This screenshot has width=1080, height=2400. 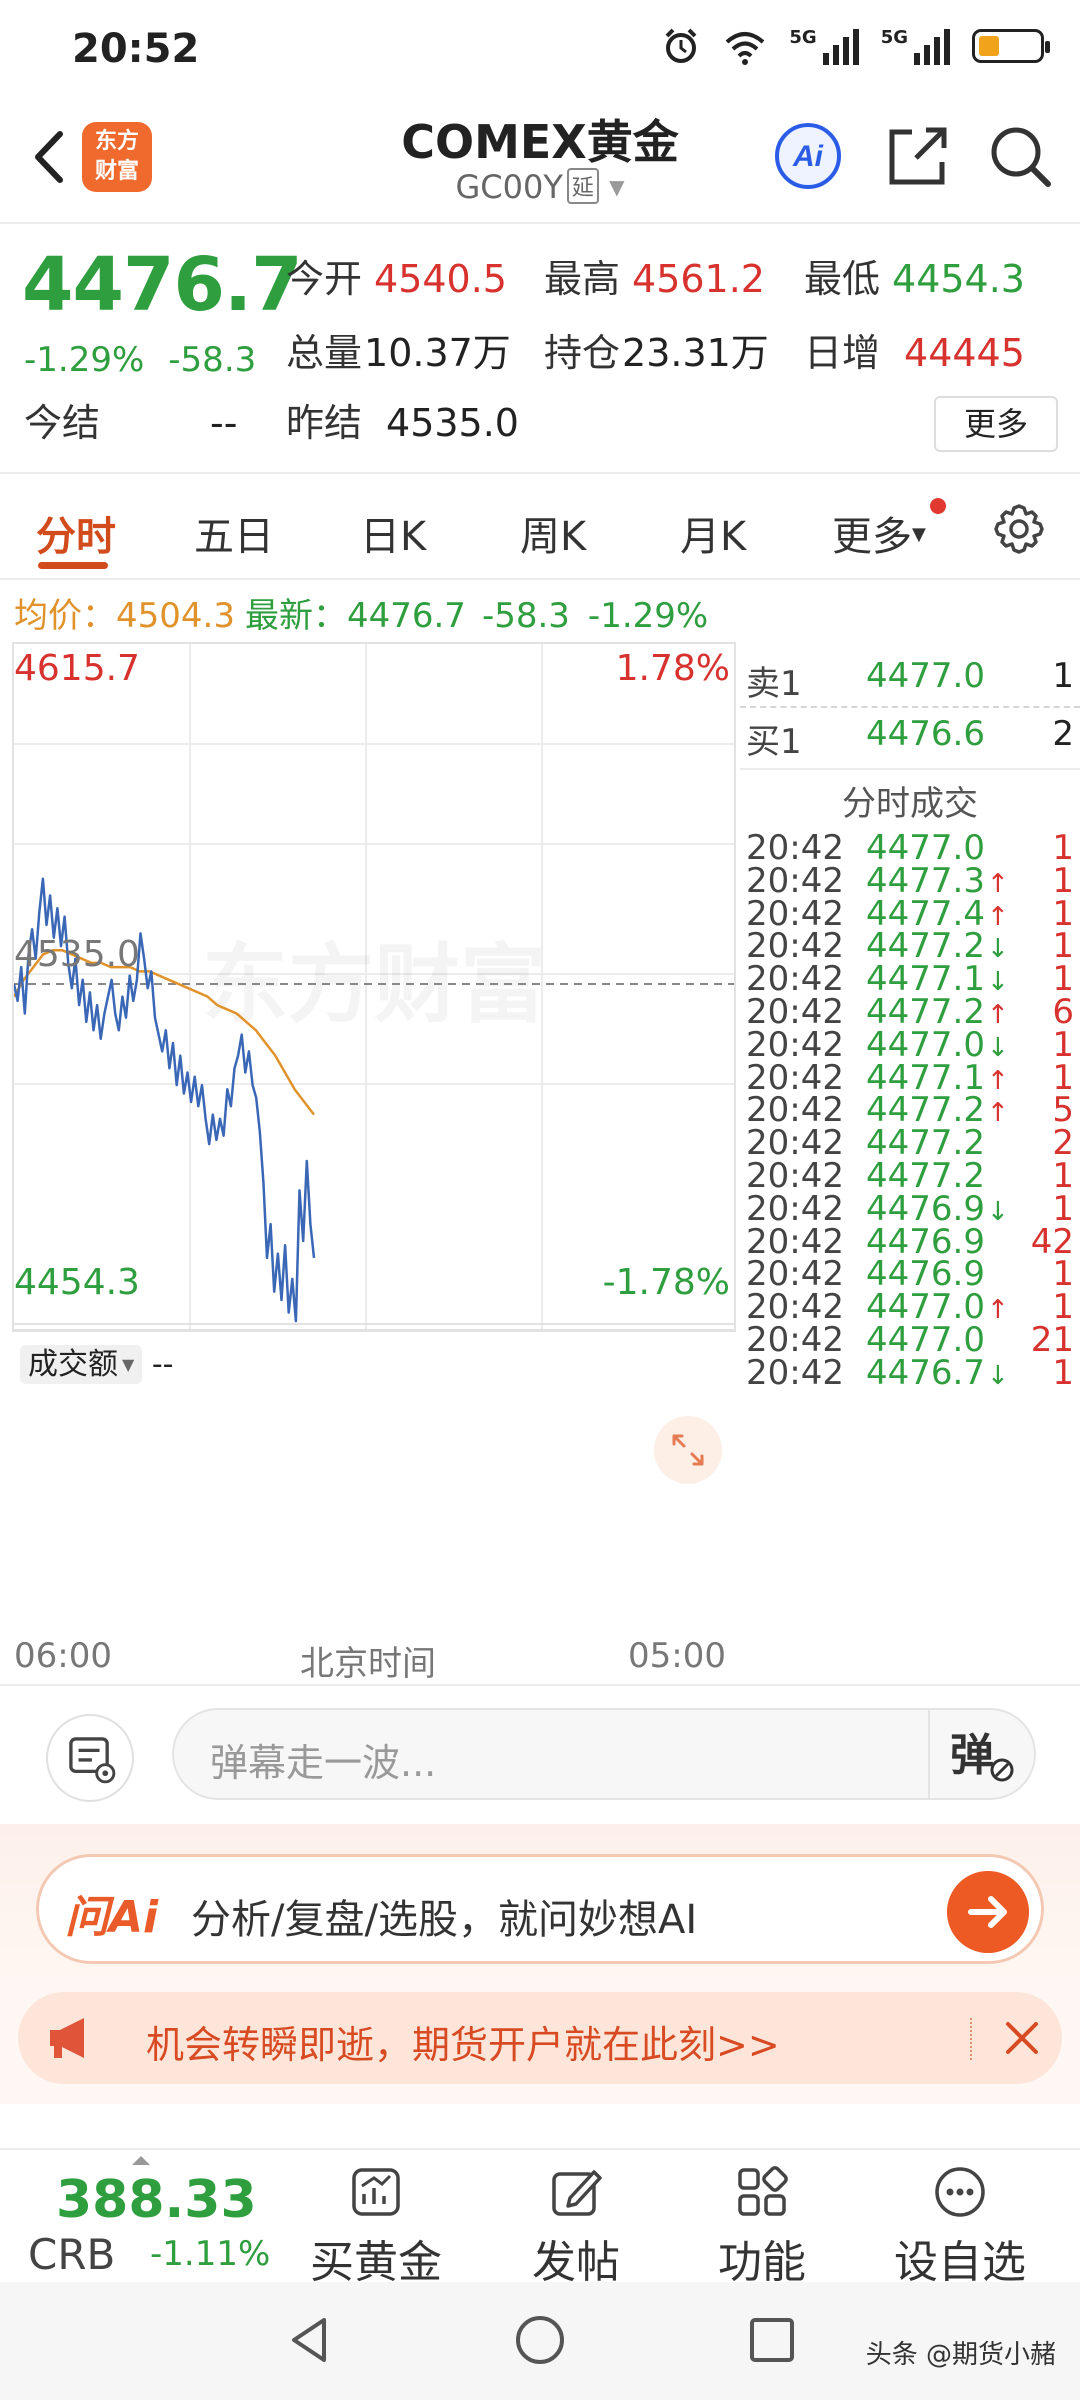 What do you see at coordinates (295, 616) in the screenshot?
I see `latest-label: 最新：` at bounding box center [295, 616].